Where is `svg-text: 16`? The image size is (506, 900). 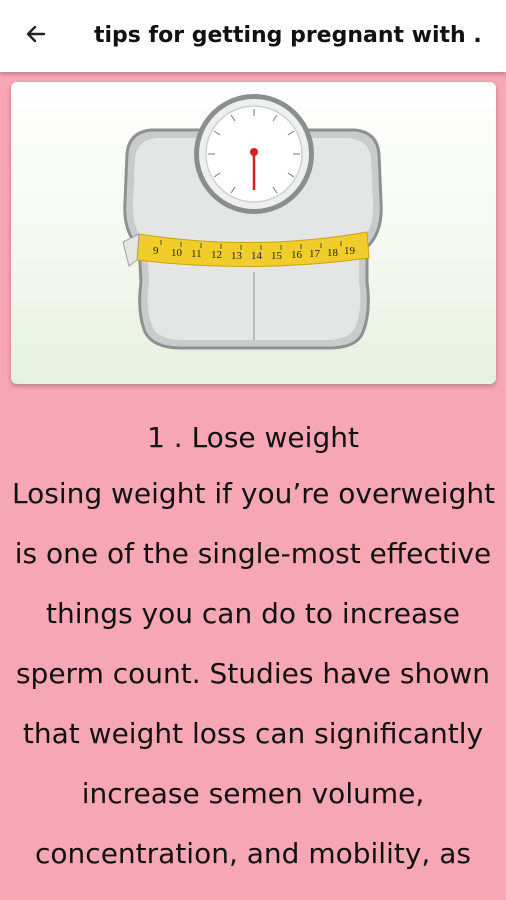 svg-text: 16 is located at coordinates (297, 255).